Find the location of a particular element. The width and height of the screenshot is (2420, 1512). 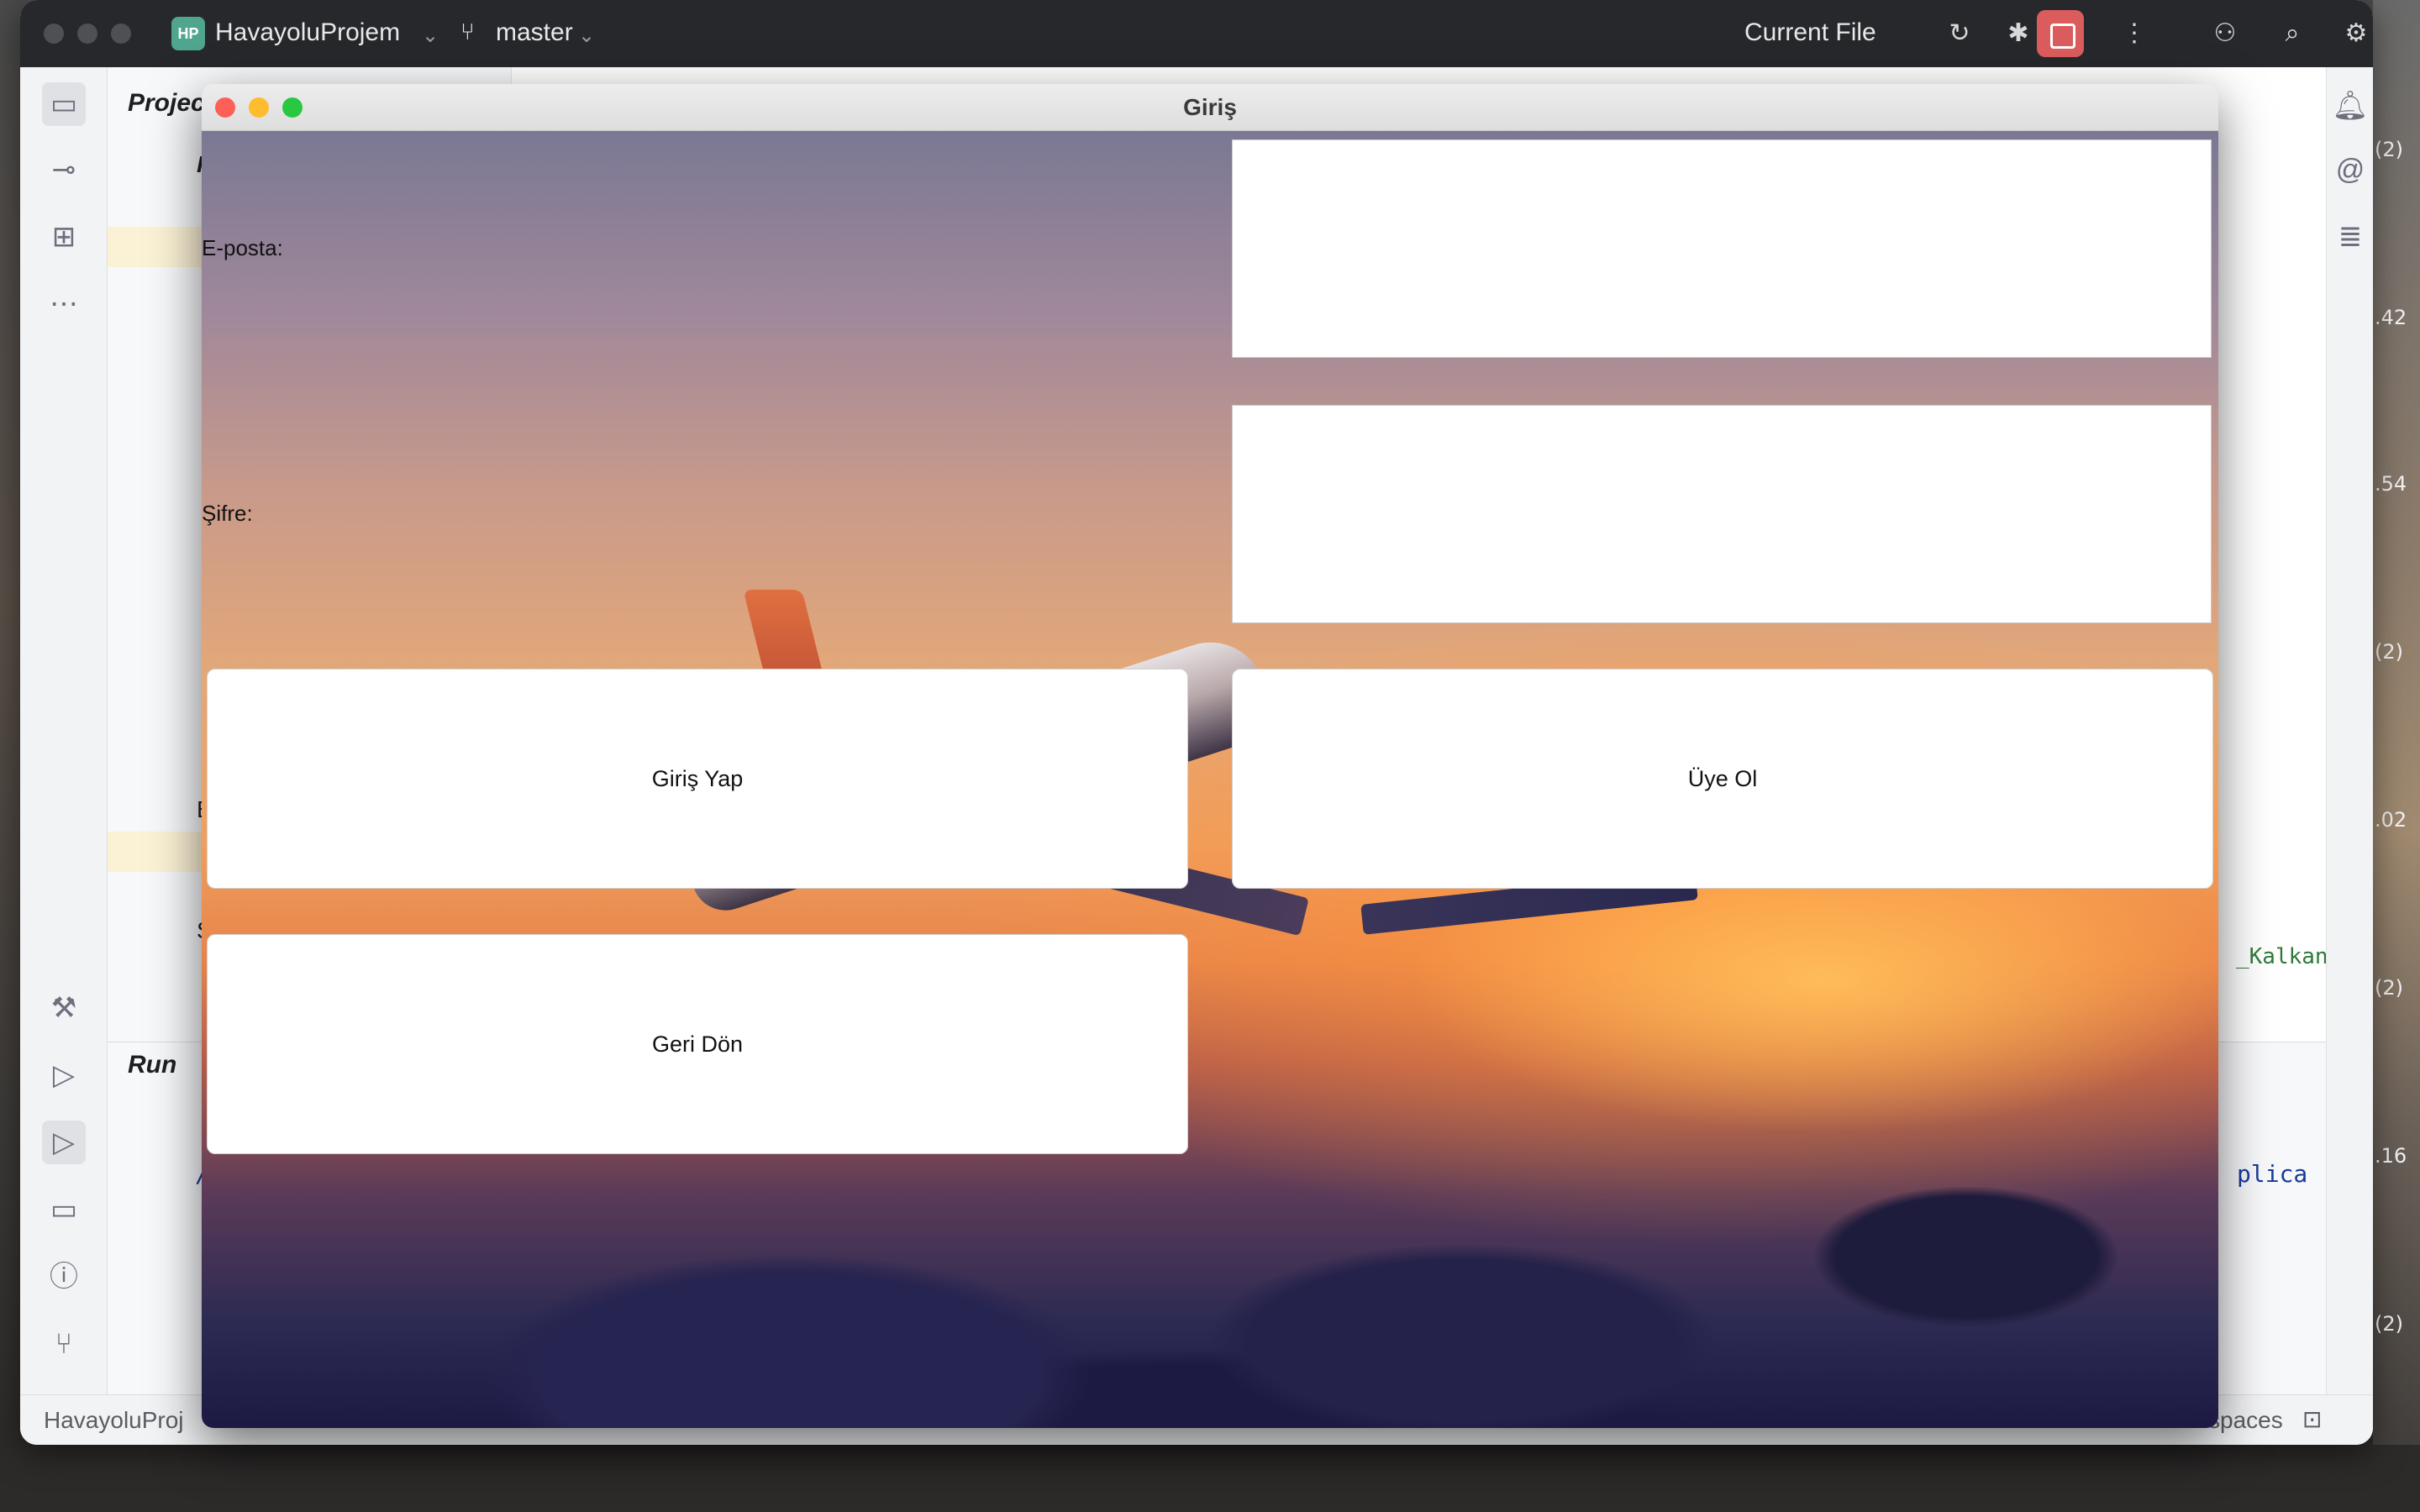

ide-zoom-light-icon is located at coordinates (121, 34).